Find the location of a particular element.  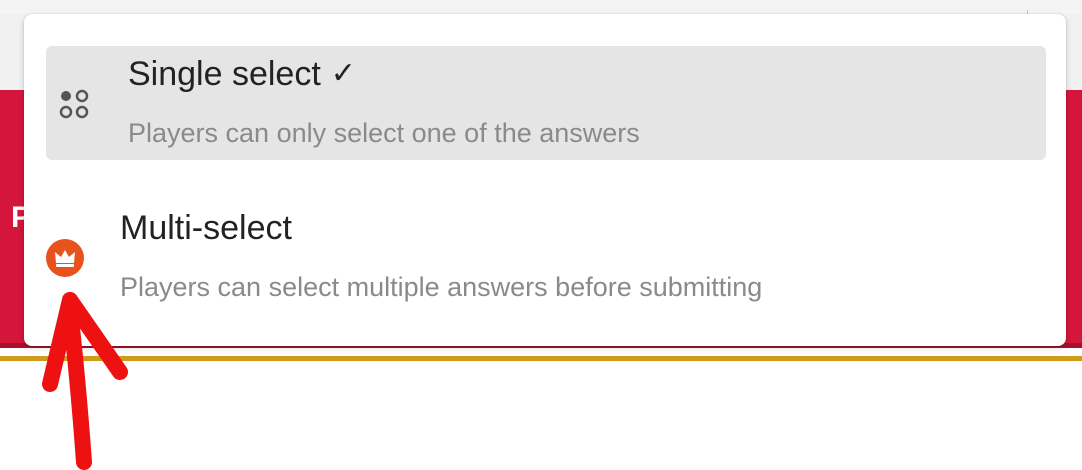

dots-grid-icon is located at coordinates (74, 104).